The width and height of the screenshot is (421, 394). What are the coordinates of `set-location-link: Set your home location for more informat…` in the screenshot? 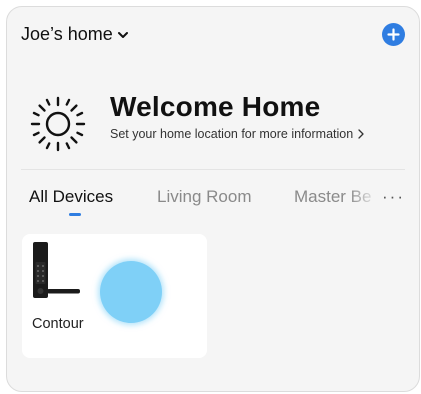 It's located at (237, 134).